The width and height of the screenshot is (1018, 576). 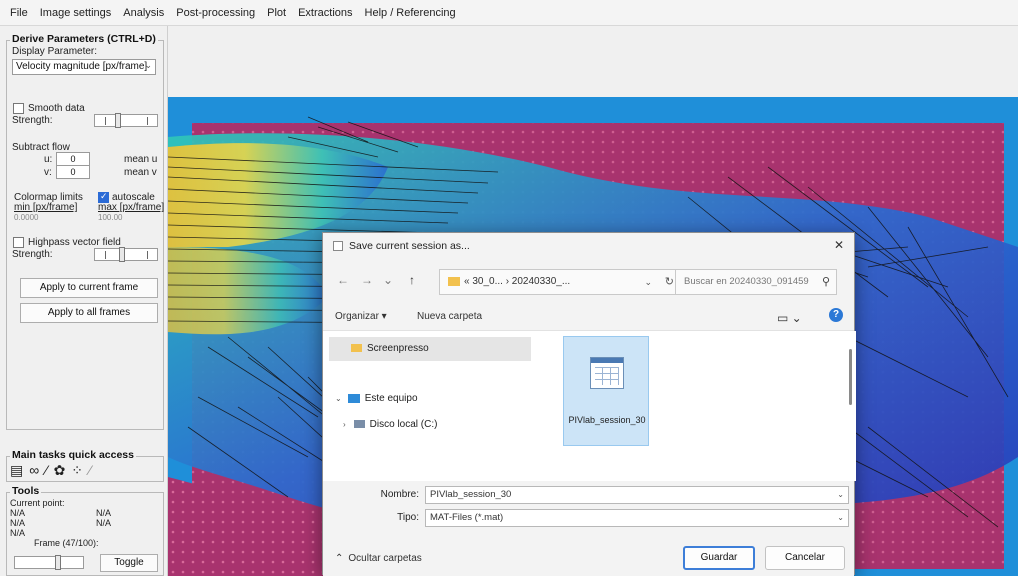 I want to click on type-label: Tipo:, so click(x=408, y=517).